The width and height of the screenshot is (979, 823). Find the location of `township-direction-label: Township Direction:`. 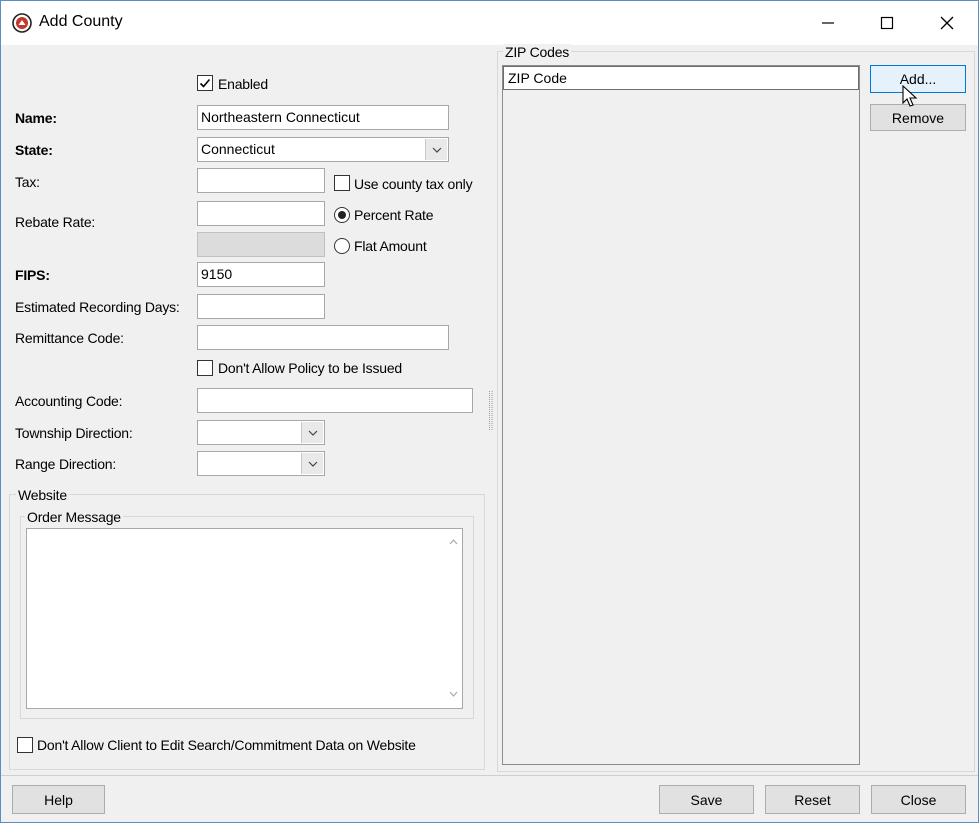

township-direction-label: Township Direction: is located at coordinates (74, 433).